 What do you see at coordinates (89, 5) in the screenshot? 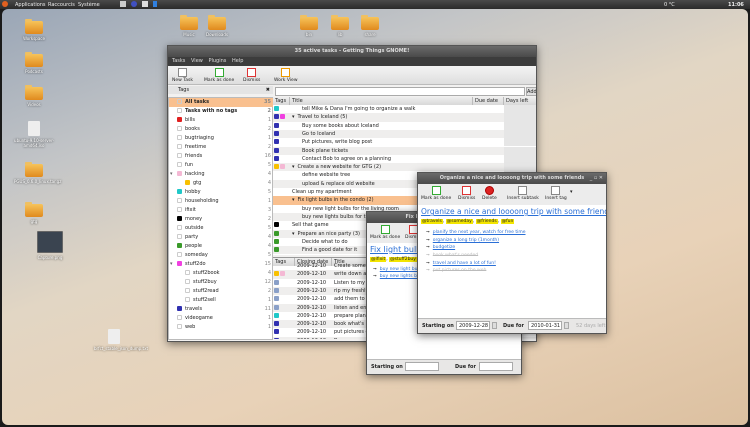
I see `menu-system: Système` at bounding box center [89, 5].